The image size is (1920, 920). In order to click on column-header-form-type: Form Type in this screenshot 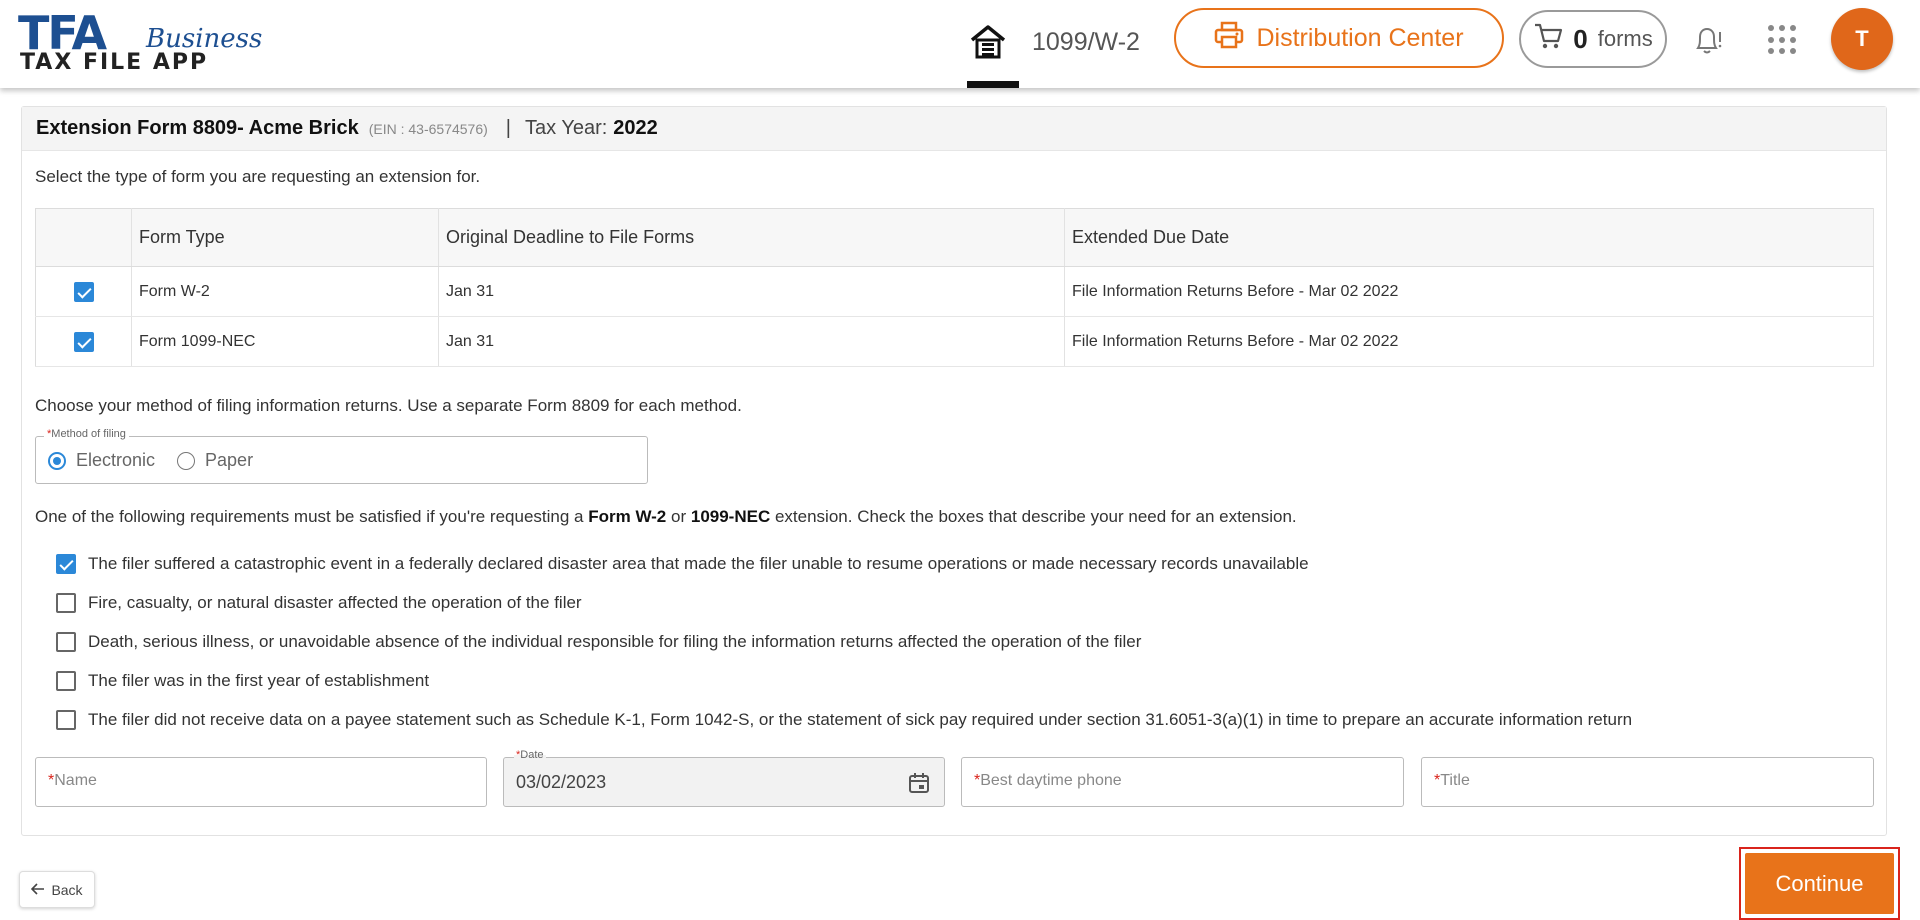, I will do `click(285, 237)`.